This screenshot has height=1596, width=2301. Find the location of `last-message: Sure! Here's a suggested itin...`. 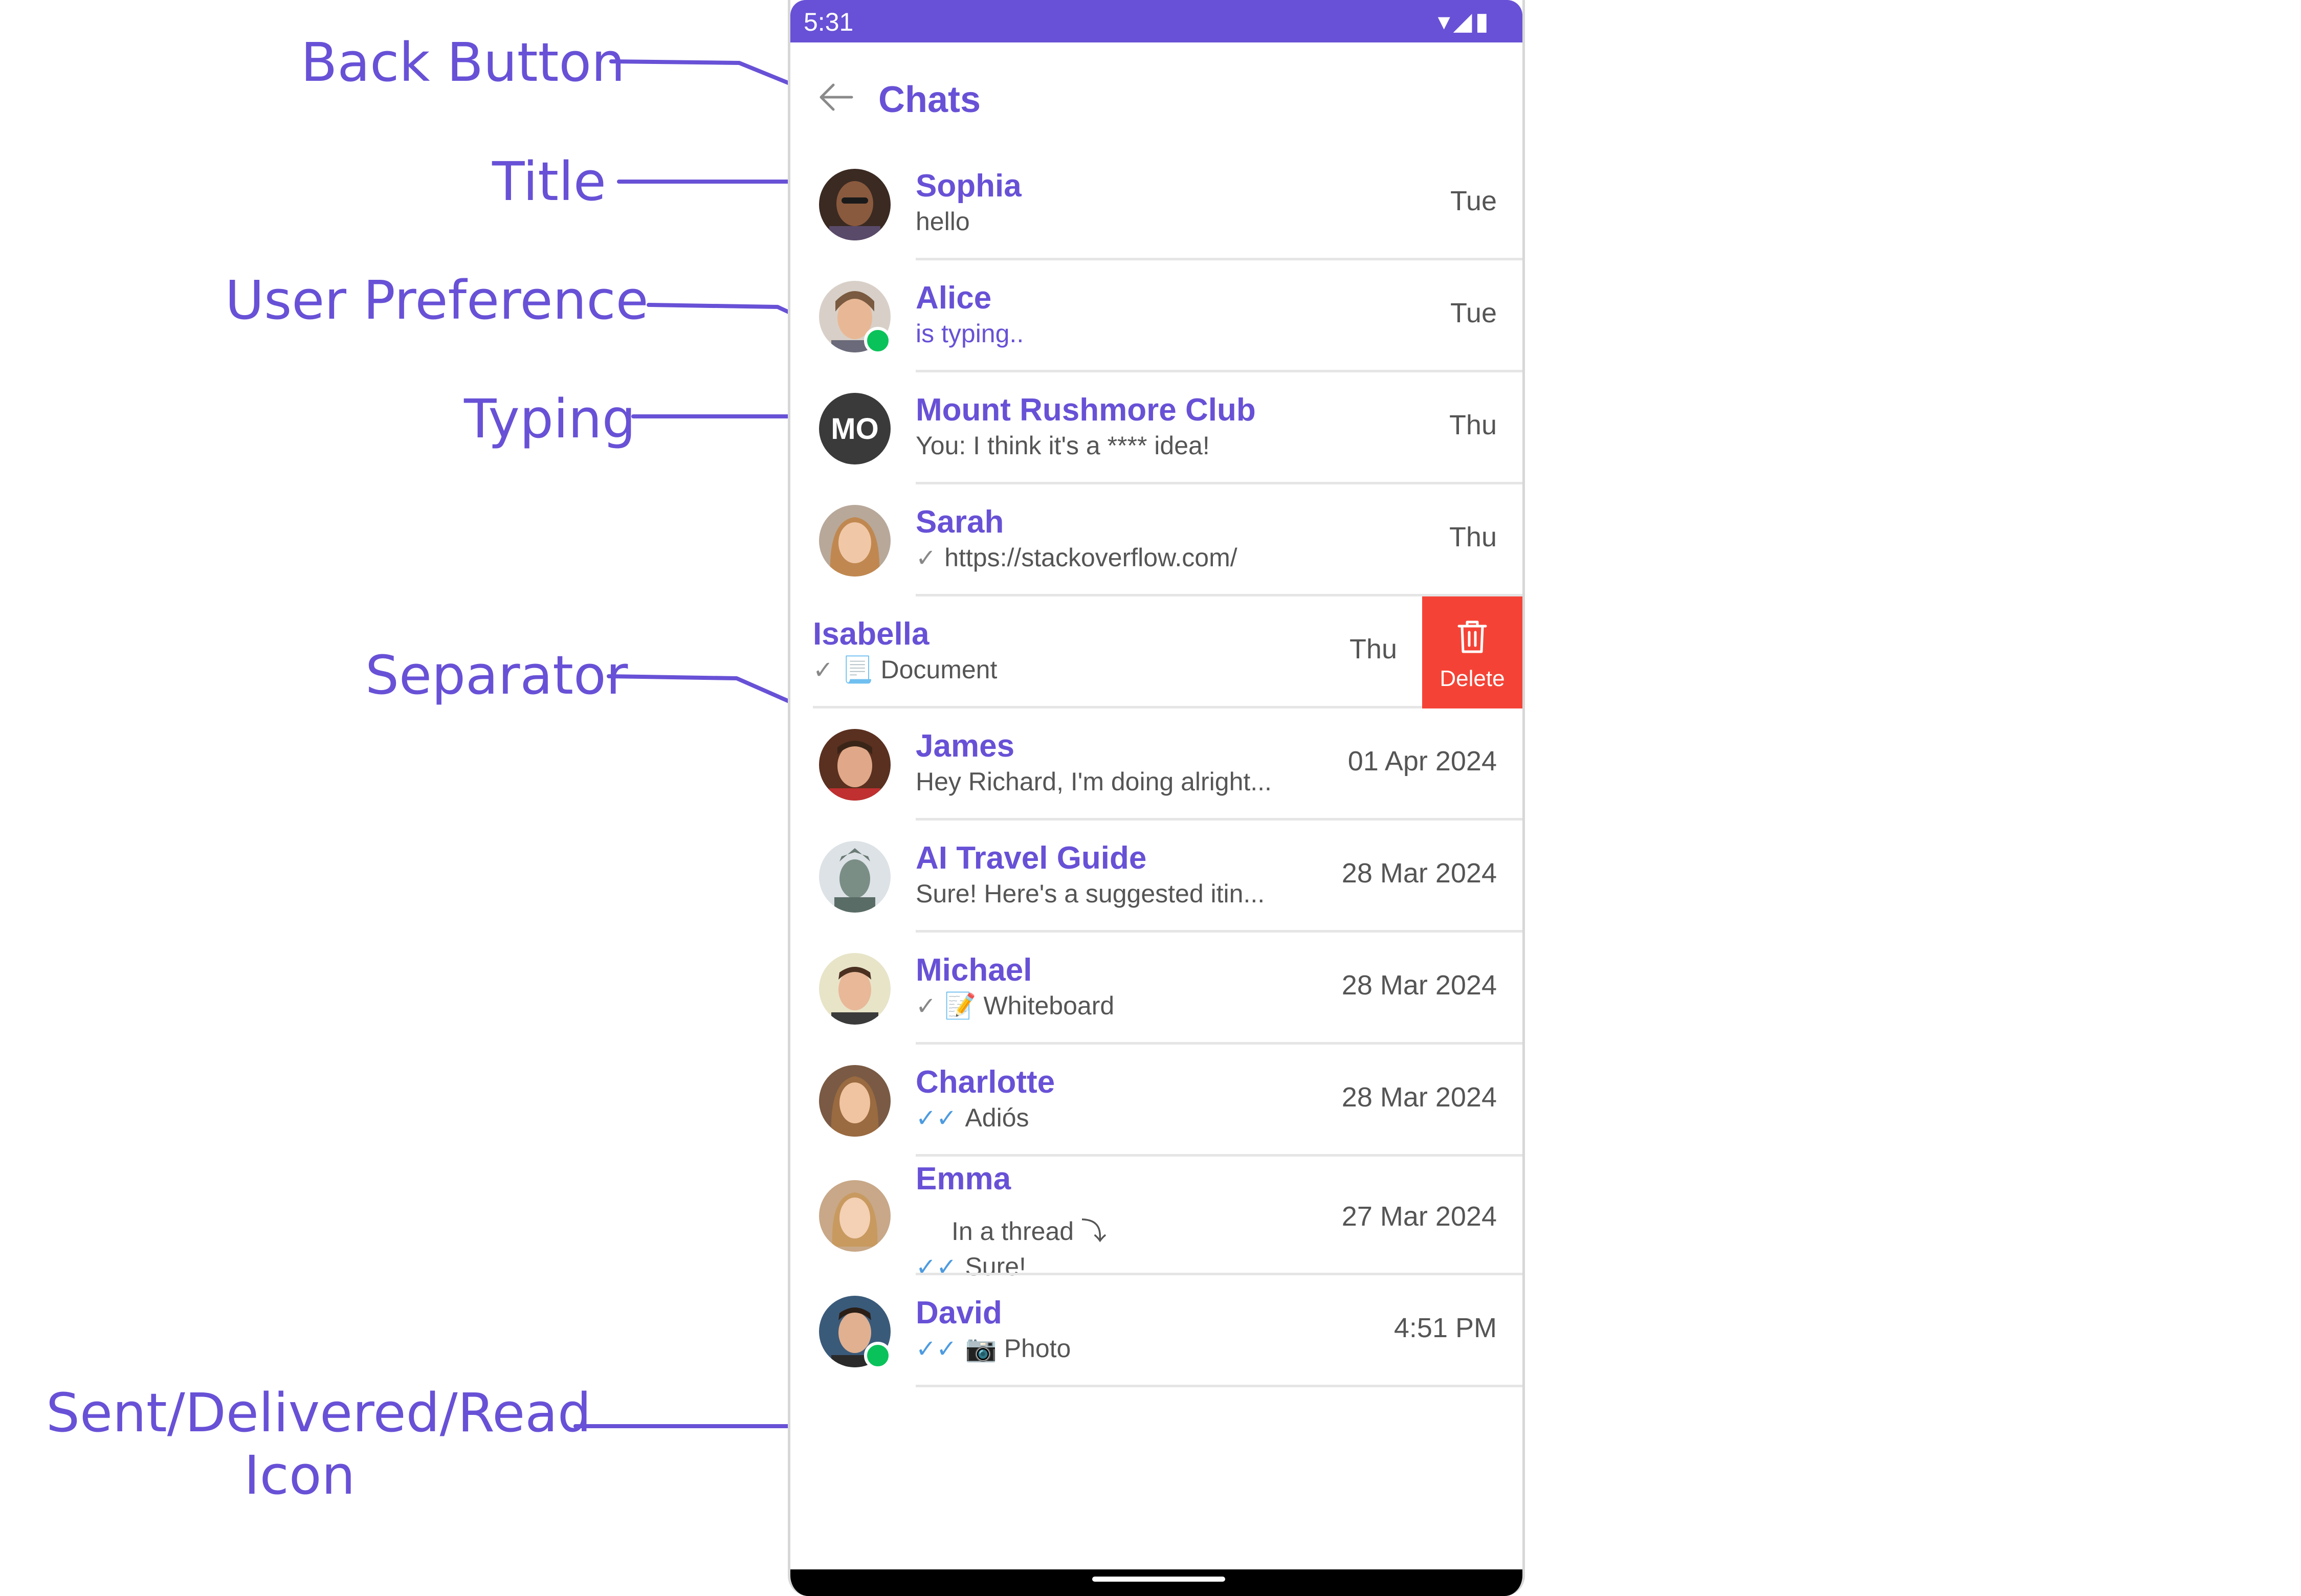

last-message: Sure! Here's a suggested itin... is located at coordinates (1090, 893).